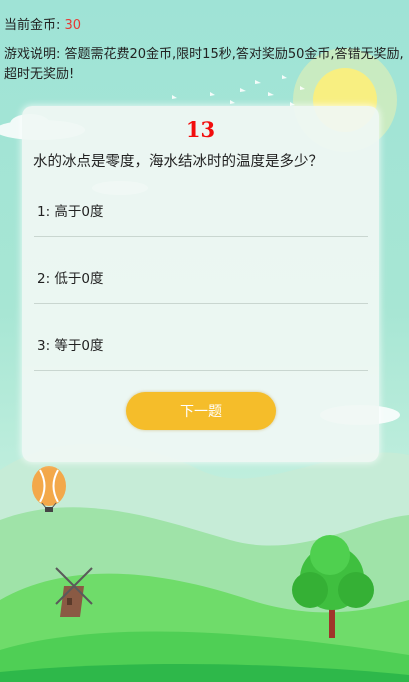  What do you see at coordinates (70, 346) in the screenshot?
I see `answer-option-label: 3: 等于0度` at bounding box center [70, 346].